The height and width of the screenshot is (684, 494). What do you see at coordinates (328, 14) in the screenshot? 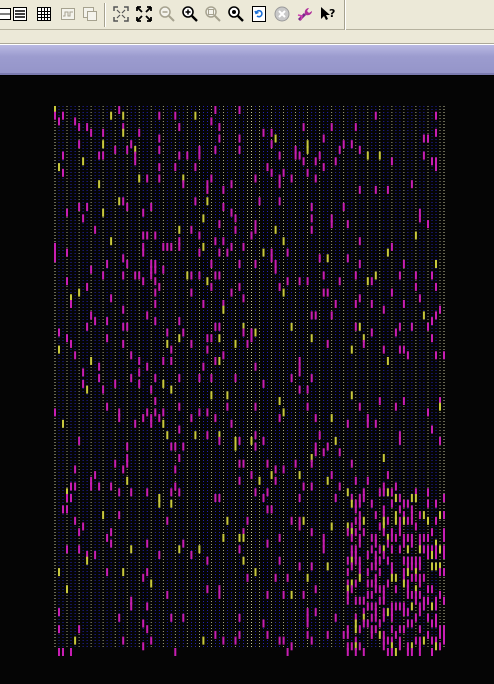
I see `context-help-button: ?` at bounding box center [328, 14].